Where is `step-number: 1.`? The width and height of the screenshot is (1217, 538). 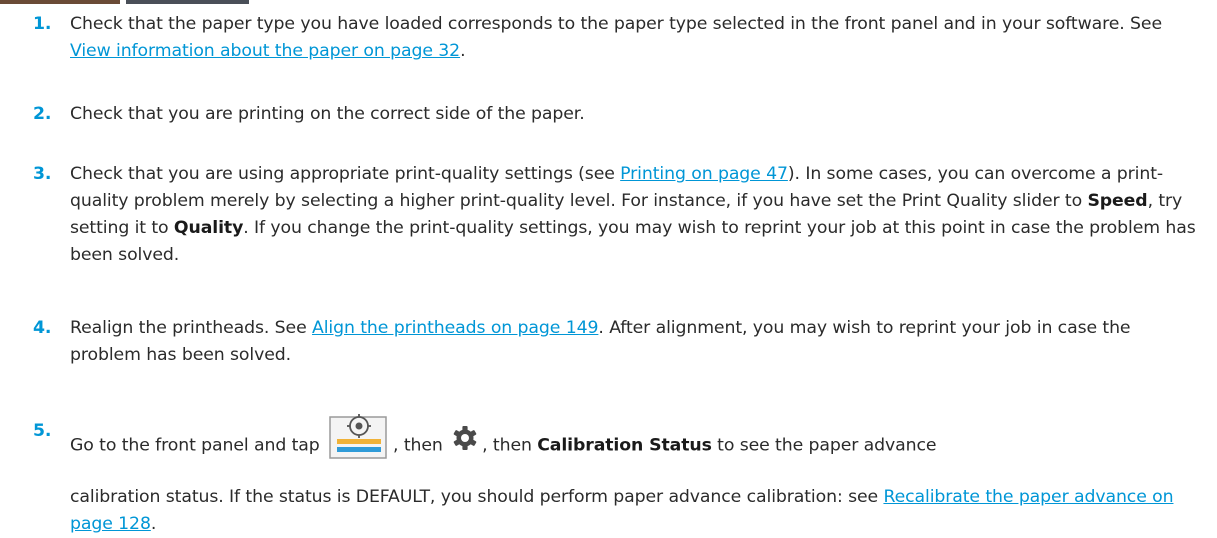 step-number: 1. is located at coordinates (42, 24).